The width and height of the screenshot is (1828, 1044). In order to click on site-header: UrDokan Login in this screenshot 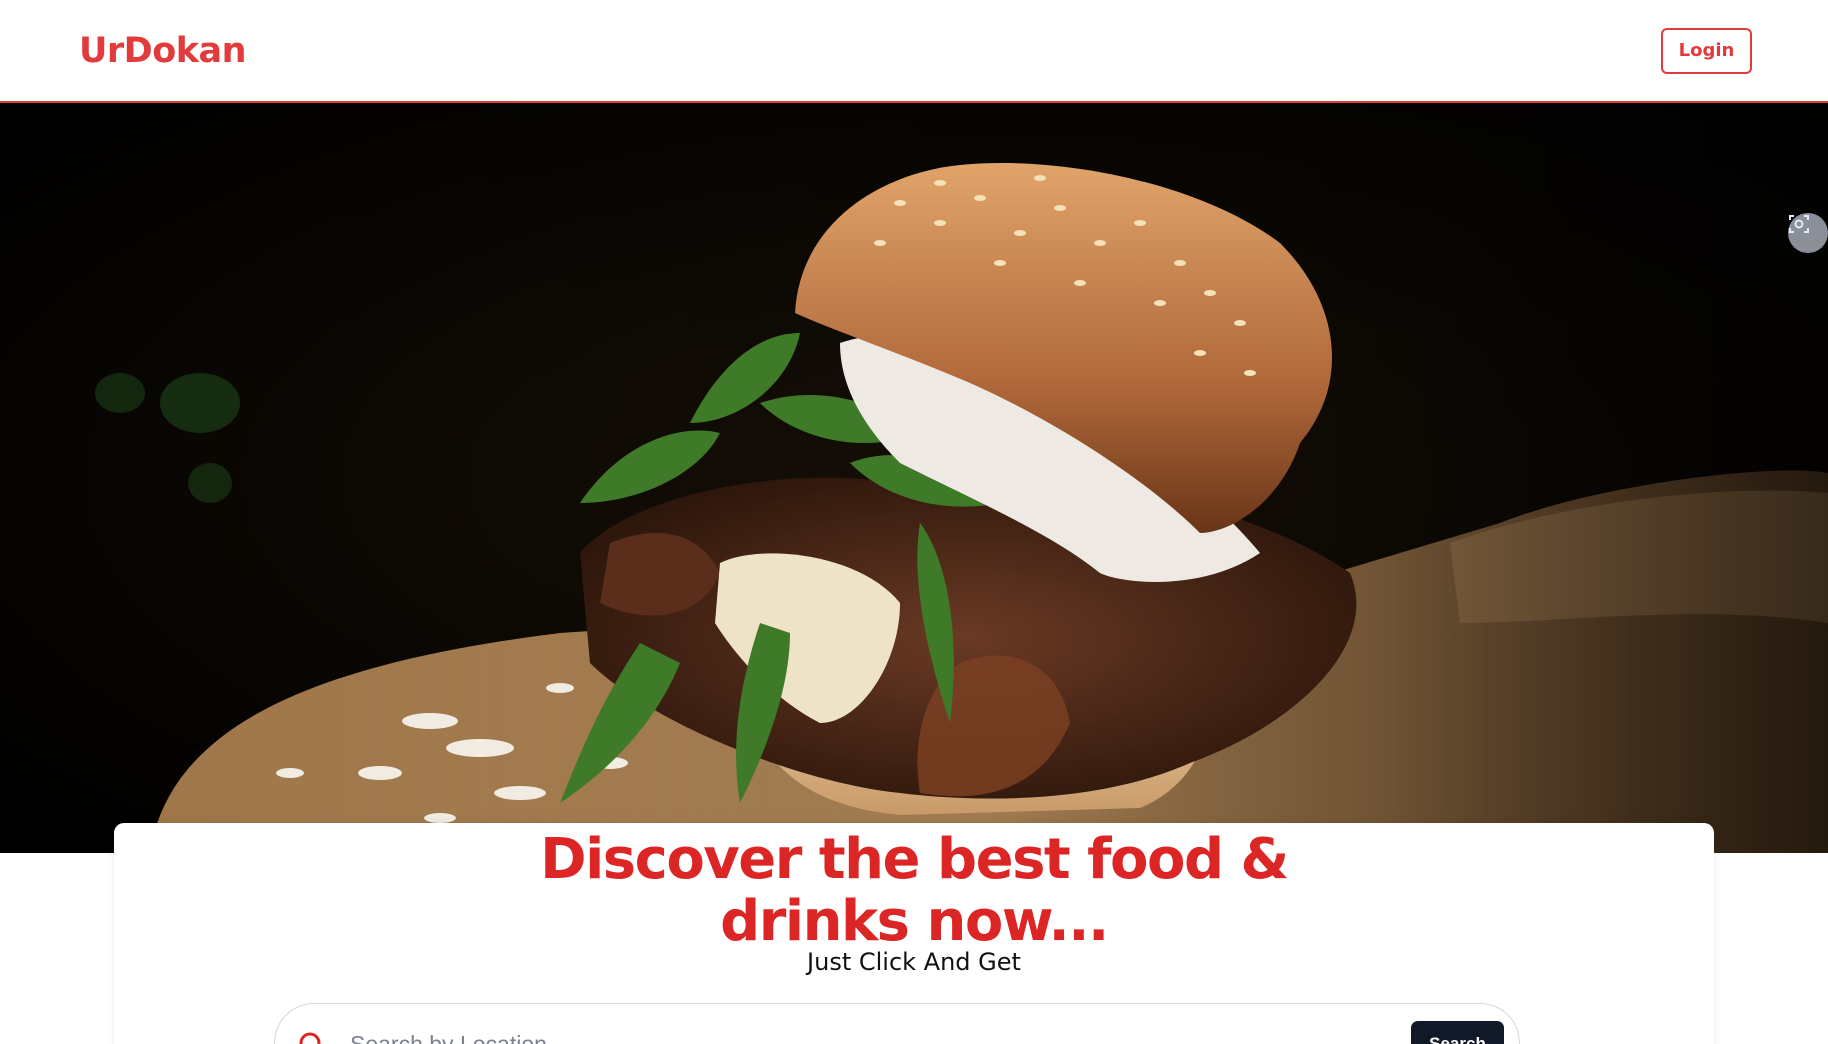, I will do `click(914, 51)`.